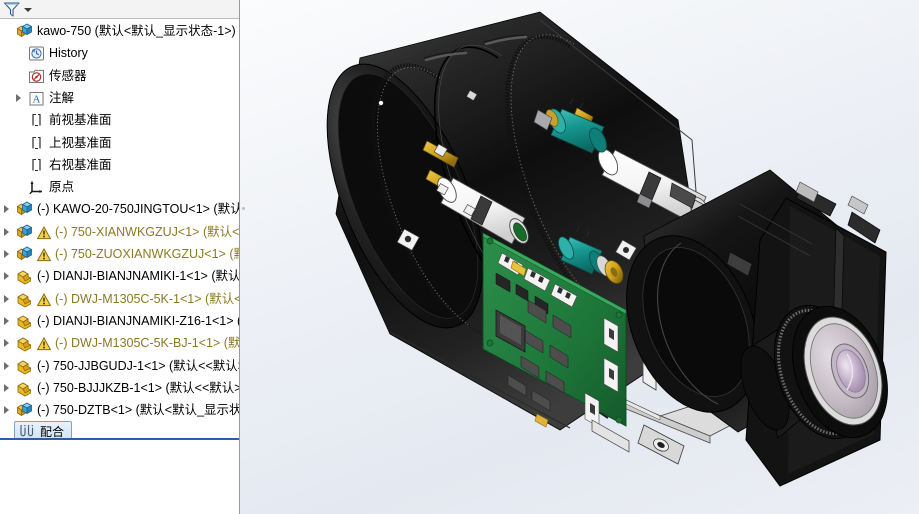 This screenshot has height=514, width=919. What do you see at coordinates (661, 444) in the screenshot?
I see `mounting-foot` at bounding box center [661, 444].